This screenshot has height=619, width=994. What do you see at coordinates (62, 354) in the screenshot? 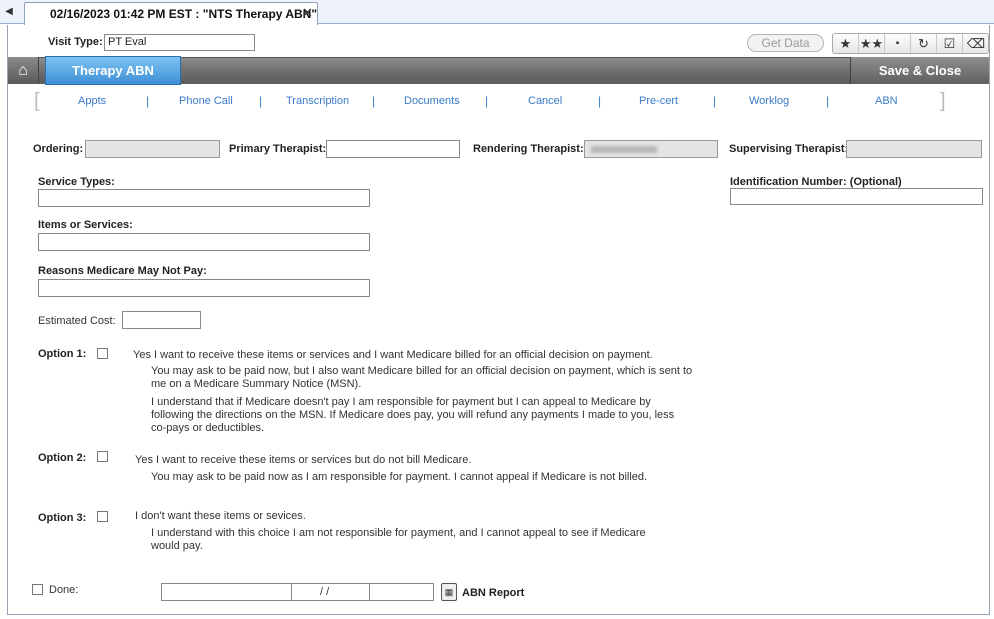
I see `option-1-label: Option 1:` at bounding box center [62, 354].